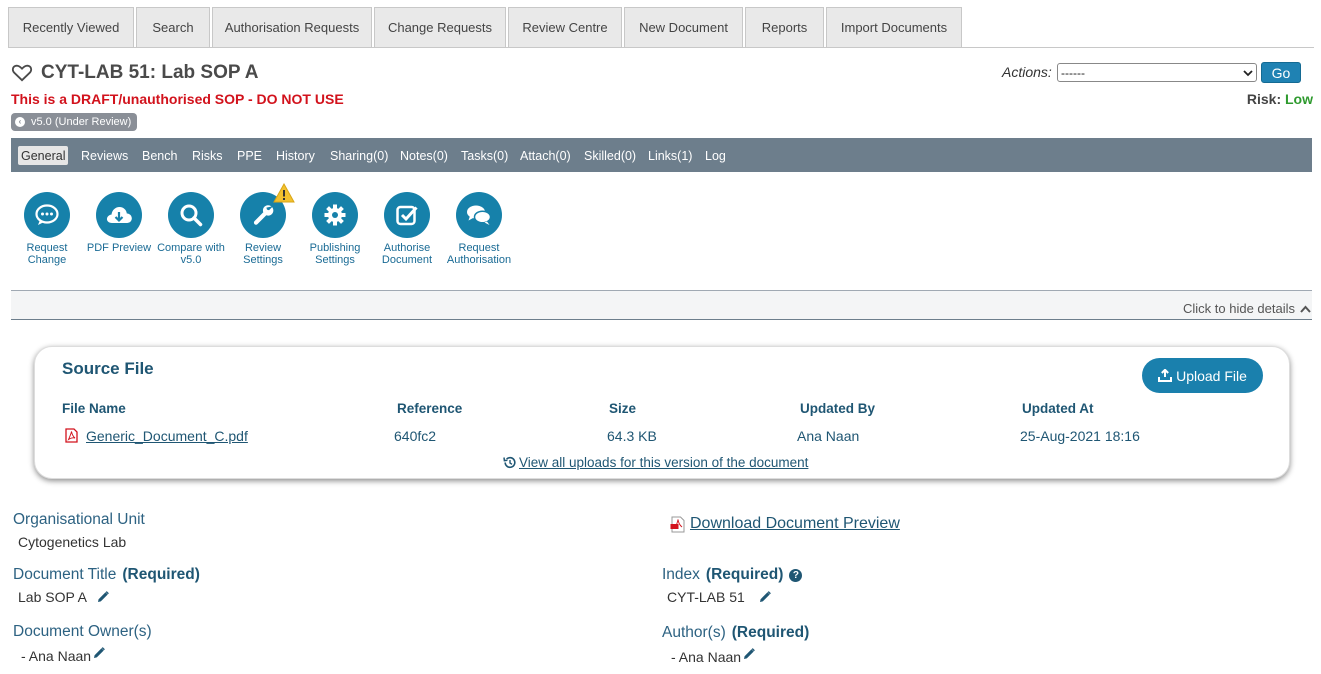 The image size is (1321, 674). I want to click on author-field: - Ana Naan, so click(713, 656).